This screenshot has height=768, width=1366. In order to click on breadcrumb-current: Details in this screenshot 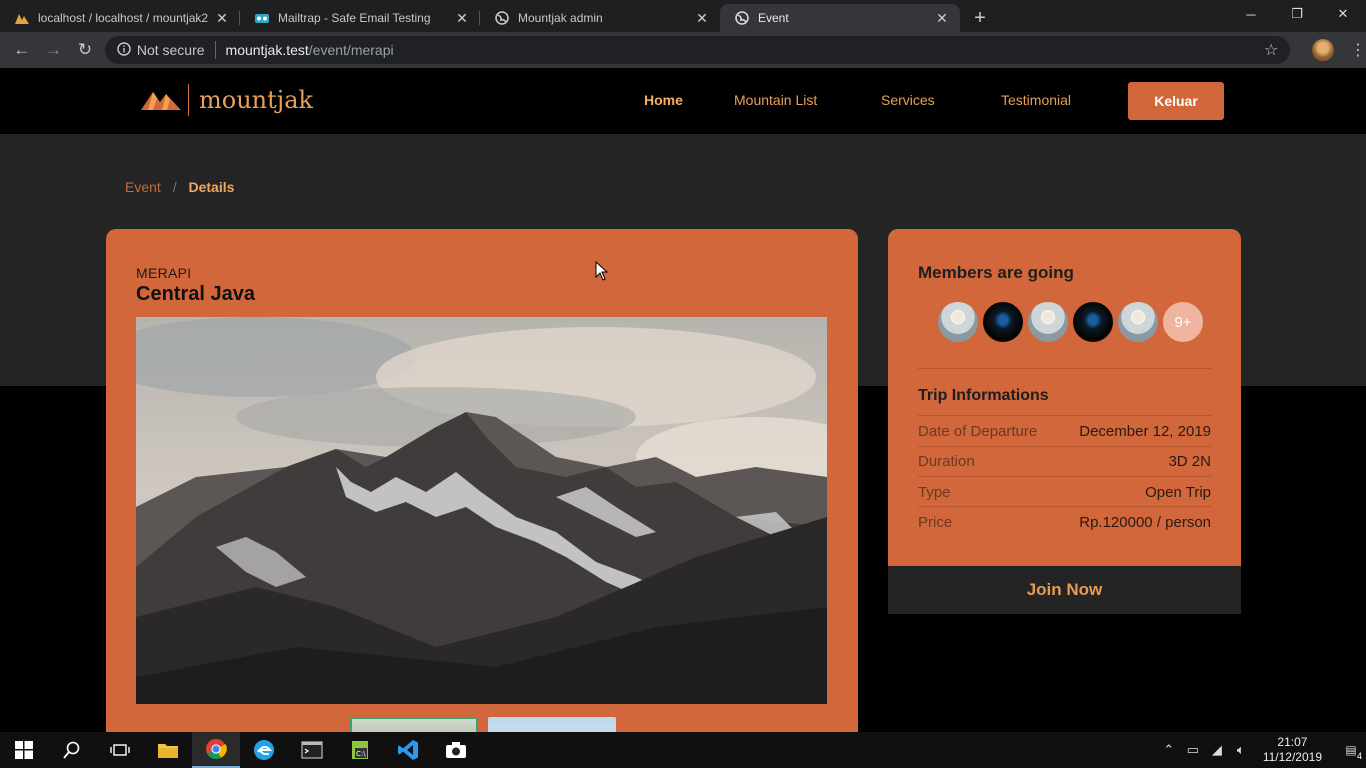, I will do `click(211, 187)`.